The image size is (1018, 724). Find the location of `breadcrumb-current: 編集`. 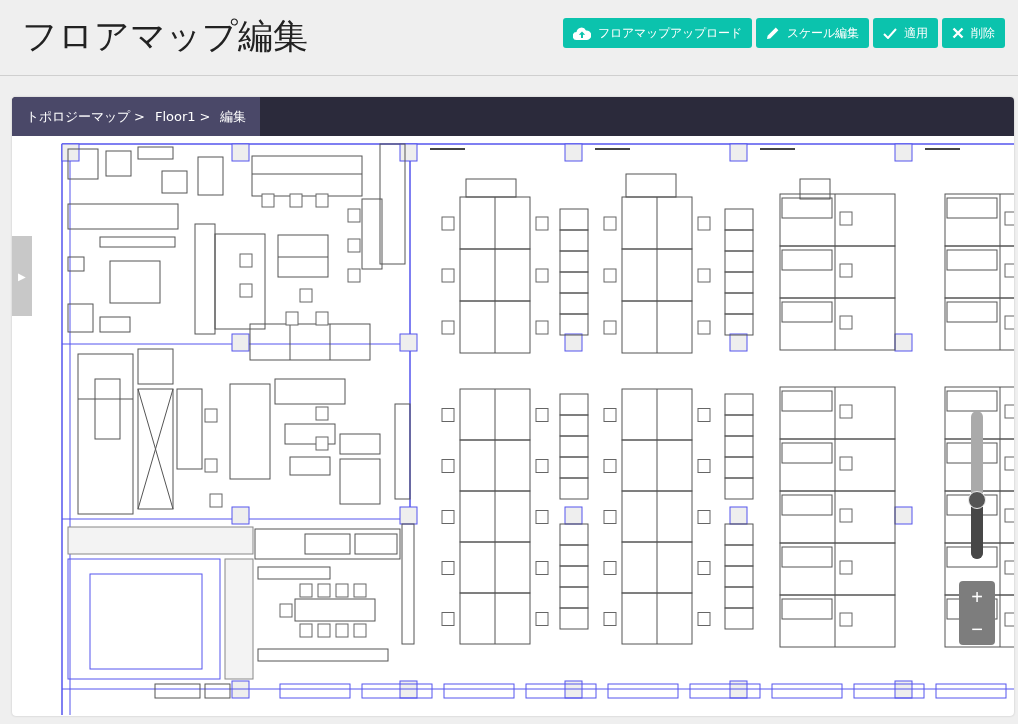

breadcrumb-current: 編集 is located at coordinates (233, 116).